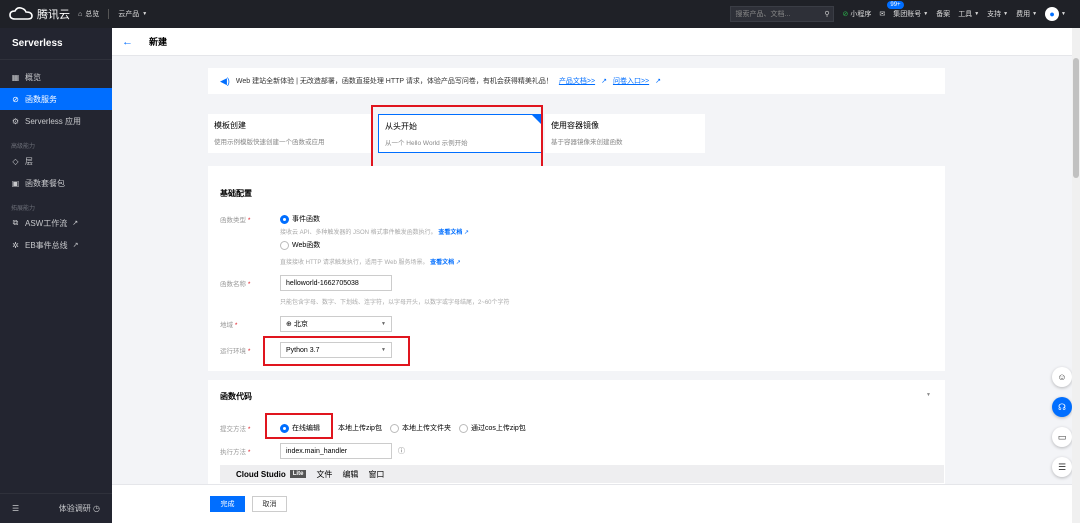 The height and width of the screenshot is (523, 1080). What do you see at coordinates (56, 508) in the screenshot?
I see `sidebar-bottom-bar: ☰ 体验调研 ◷` at bounding box center [56, 508].